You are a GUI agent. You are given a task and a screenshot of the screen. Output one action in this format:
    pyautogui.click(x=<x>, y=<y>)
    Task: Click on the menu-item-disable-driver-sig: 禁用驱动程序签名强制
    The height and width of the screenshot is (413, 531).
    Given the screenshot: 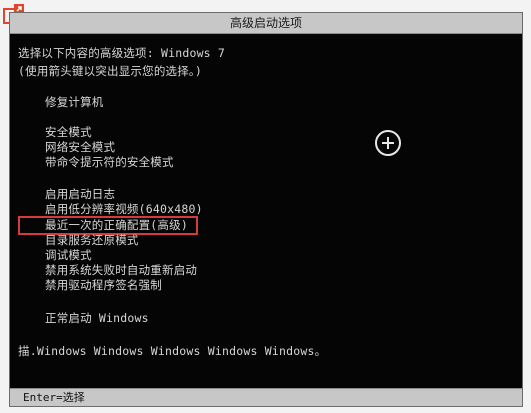 What is the action you would take?
    pyautogui.click(x=103, y=285)
    